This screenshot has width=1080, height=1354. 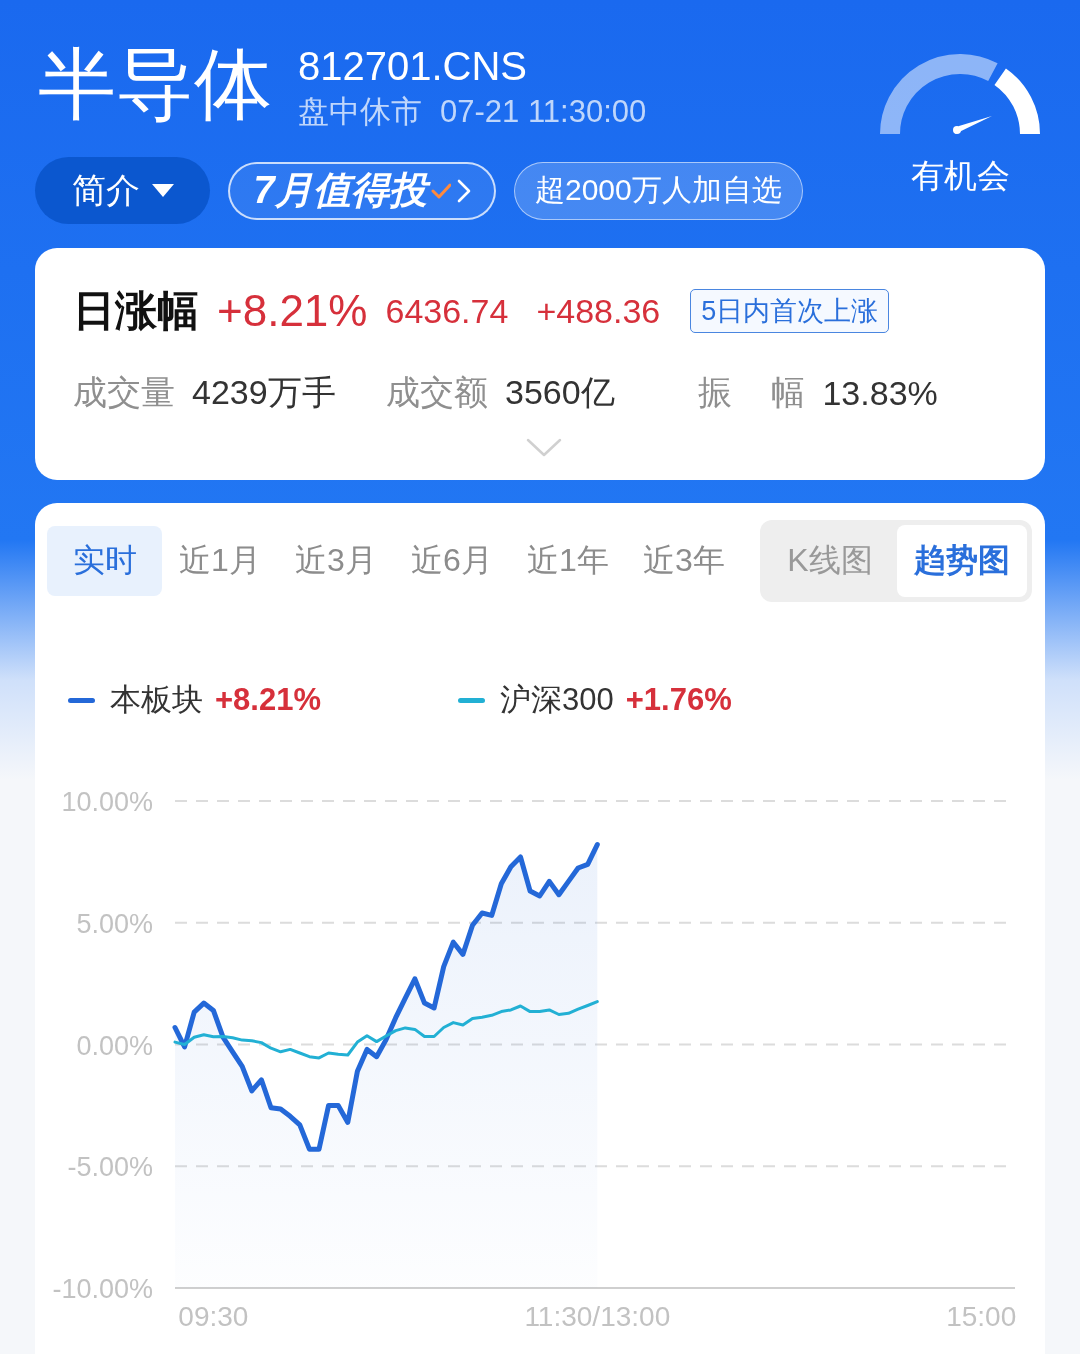 I want to click on promo-button: 7月值得投, so click(x=362, y=190).